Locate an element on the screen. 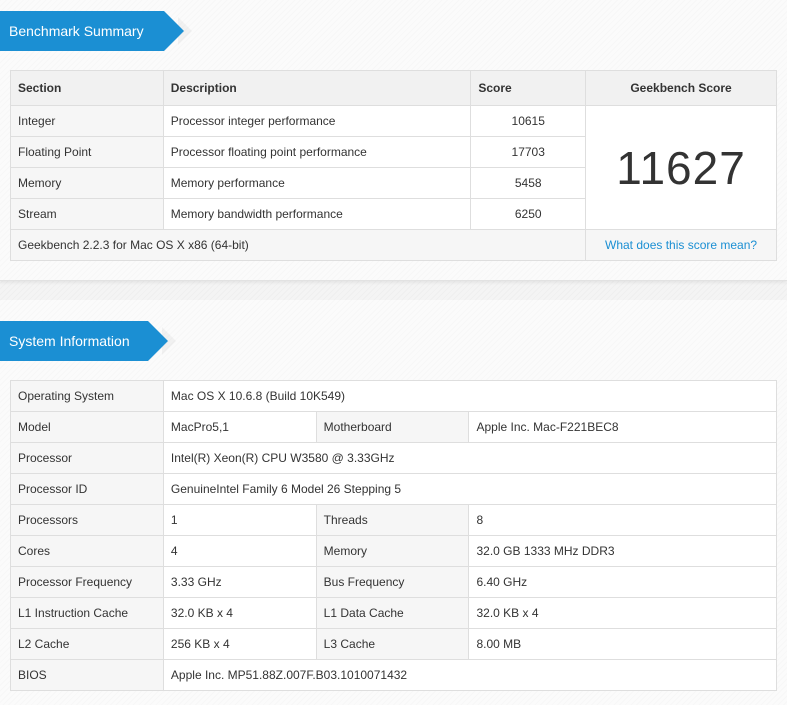 The width and height of the screenshot is (787, 705). info-value: 8.00 MB is located at coordinates (622, 644).